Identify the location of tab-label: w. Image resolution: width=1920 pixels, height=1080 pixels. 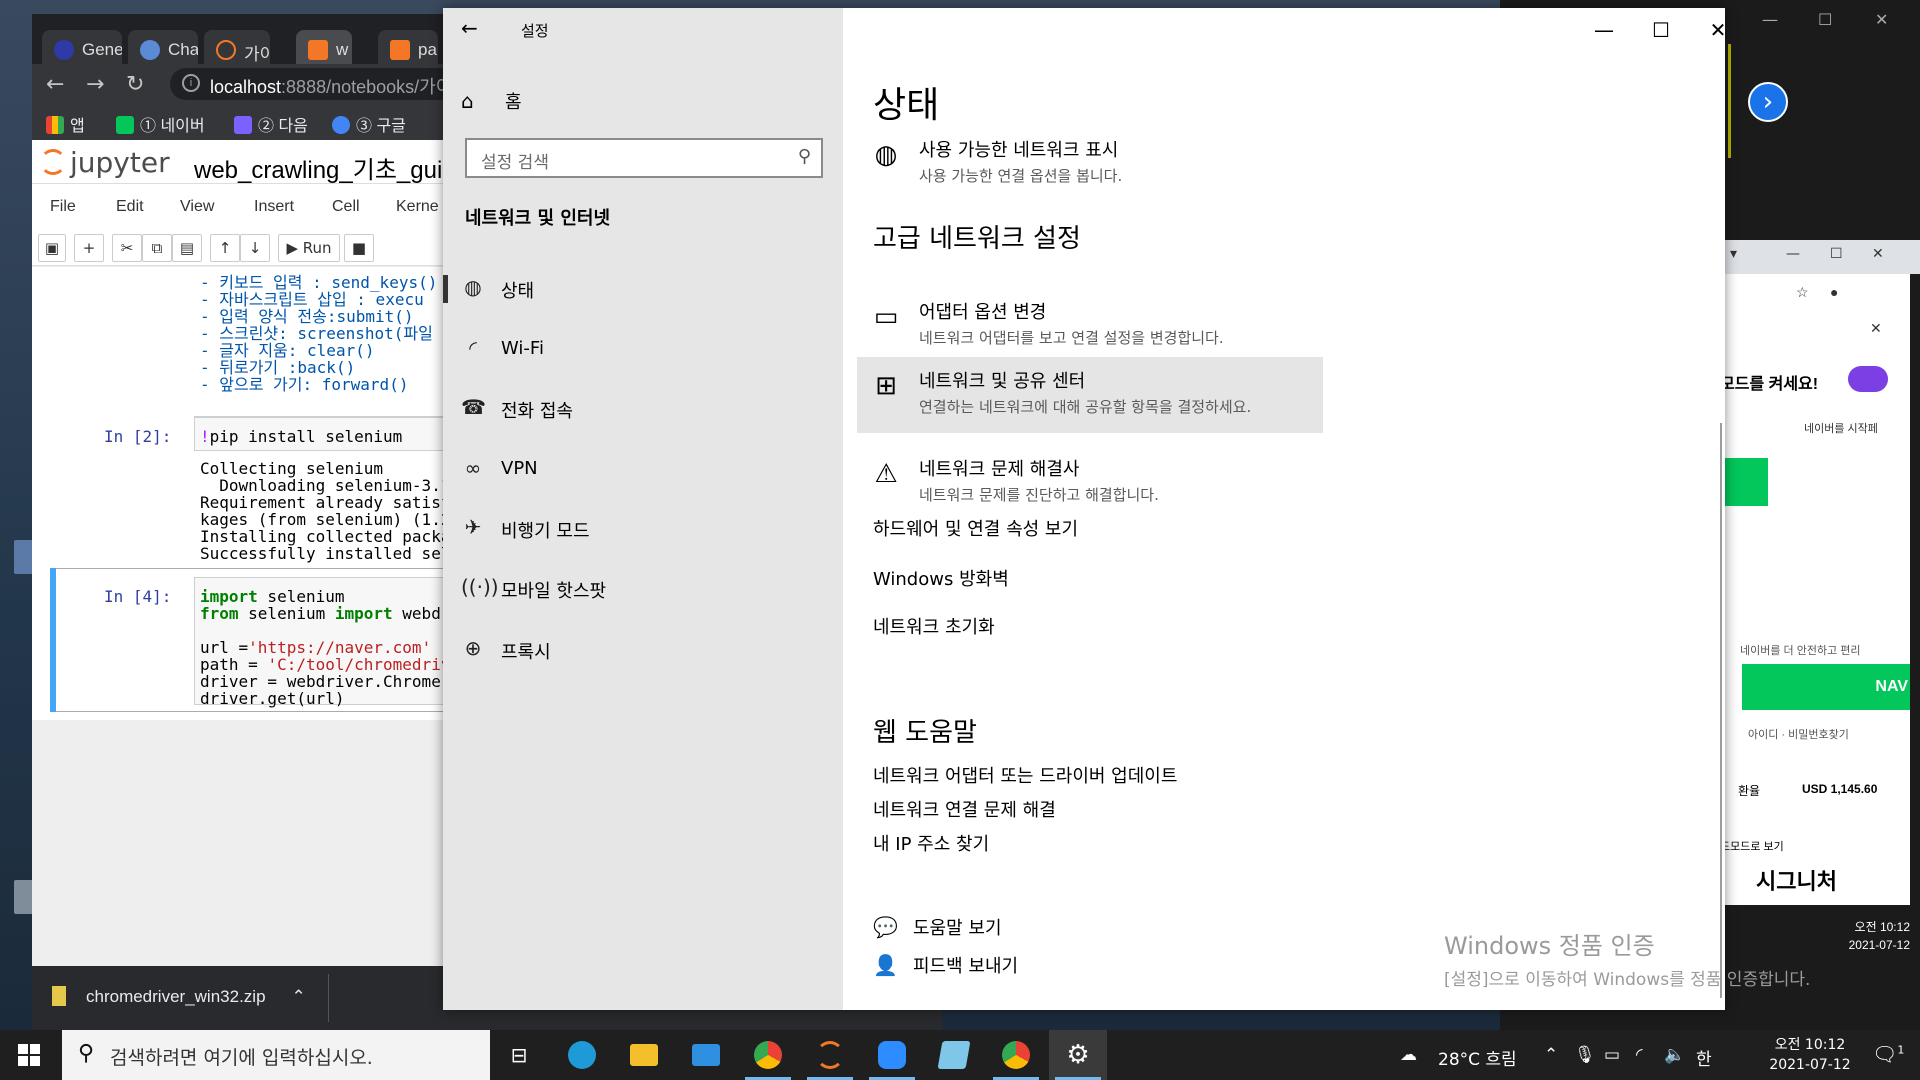
(342, 49).